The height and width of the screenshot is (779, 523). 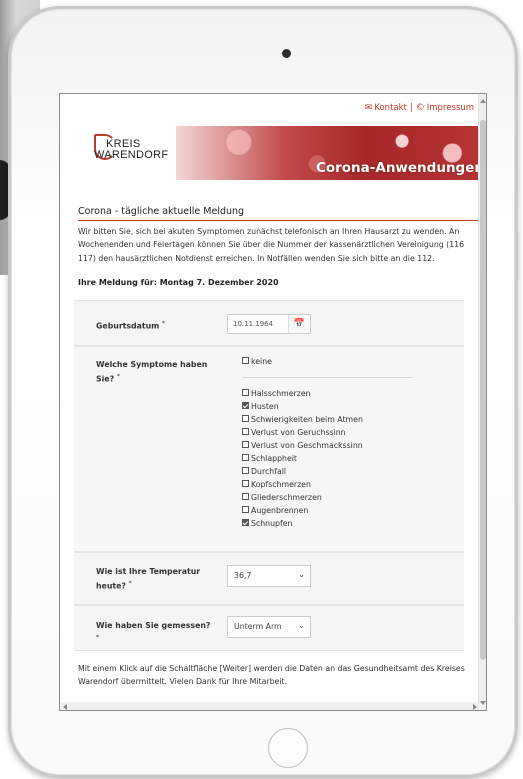 What do you see at coordinates (368, 108) in the screenshot?
I see `mail-icon: ✉` at bounding box center [368, 108].